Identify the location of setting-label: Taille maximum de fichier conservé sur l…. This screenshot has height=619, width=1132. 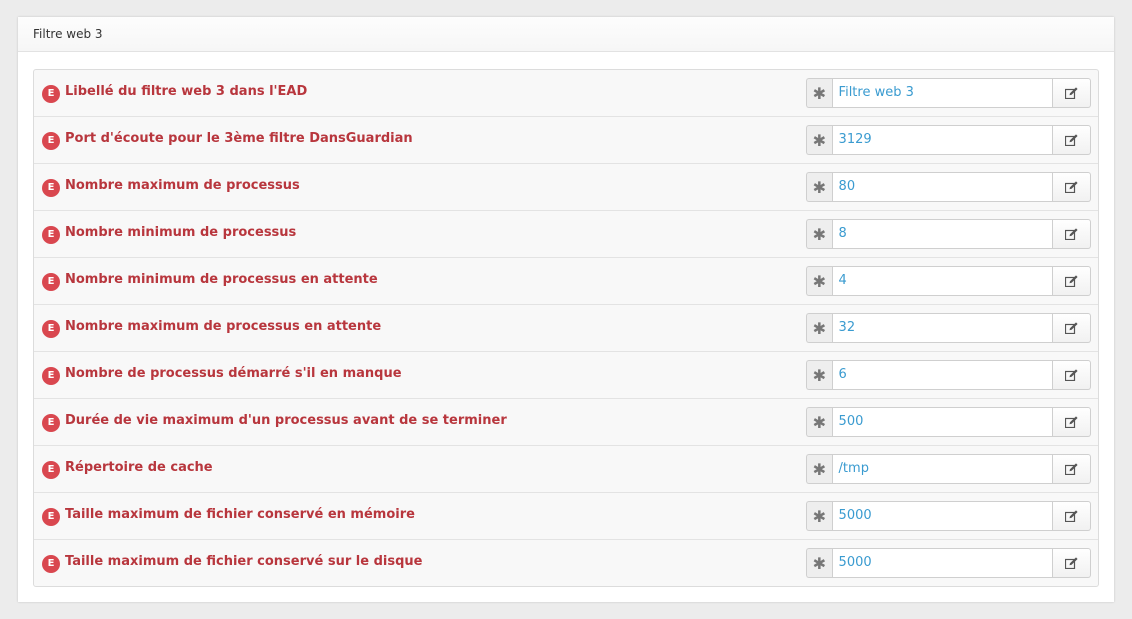
(244, 561).